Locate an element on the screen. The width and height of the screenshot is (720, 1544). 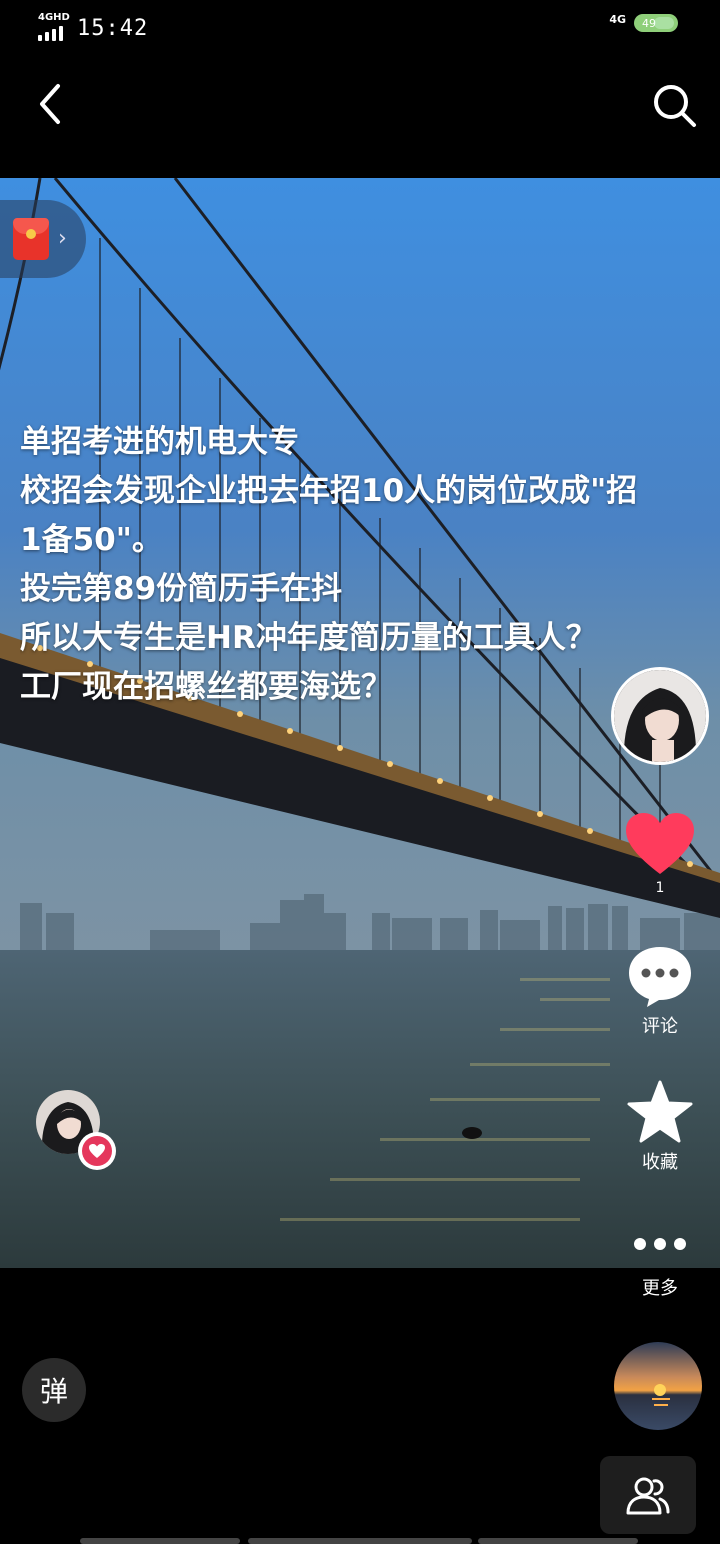
status-right: 4G 49 is located at coordinates (643, 22).